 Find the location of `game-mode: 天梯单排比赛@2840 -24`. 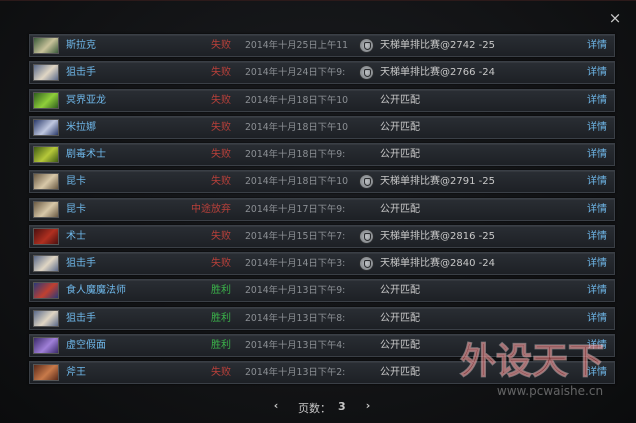

game-mode: 天梯单排比赛@2840 -24 is located at coordinates (437, 263).